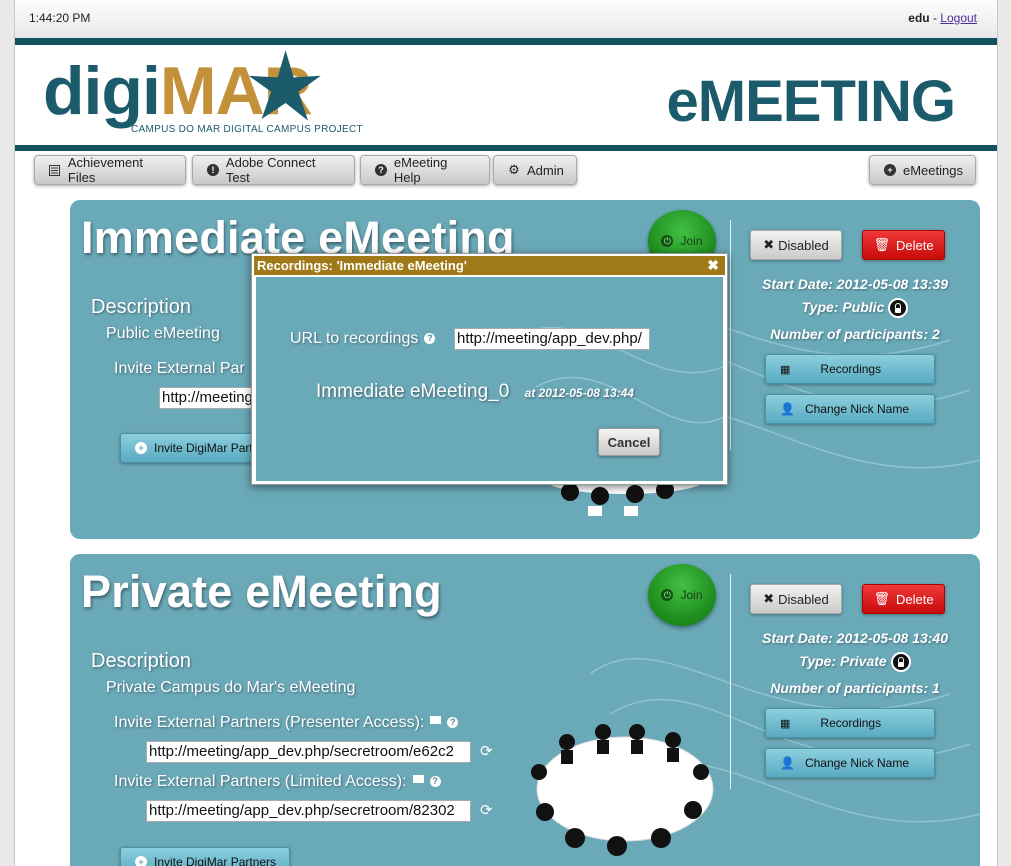 The image size is (1011, 866). I want to click on nav-achievement-files-button: Achievement Files, so click(110, 170).